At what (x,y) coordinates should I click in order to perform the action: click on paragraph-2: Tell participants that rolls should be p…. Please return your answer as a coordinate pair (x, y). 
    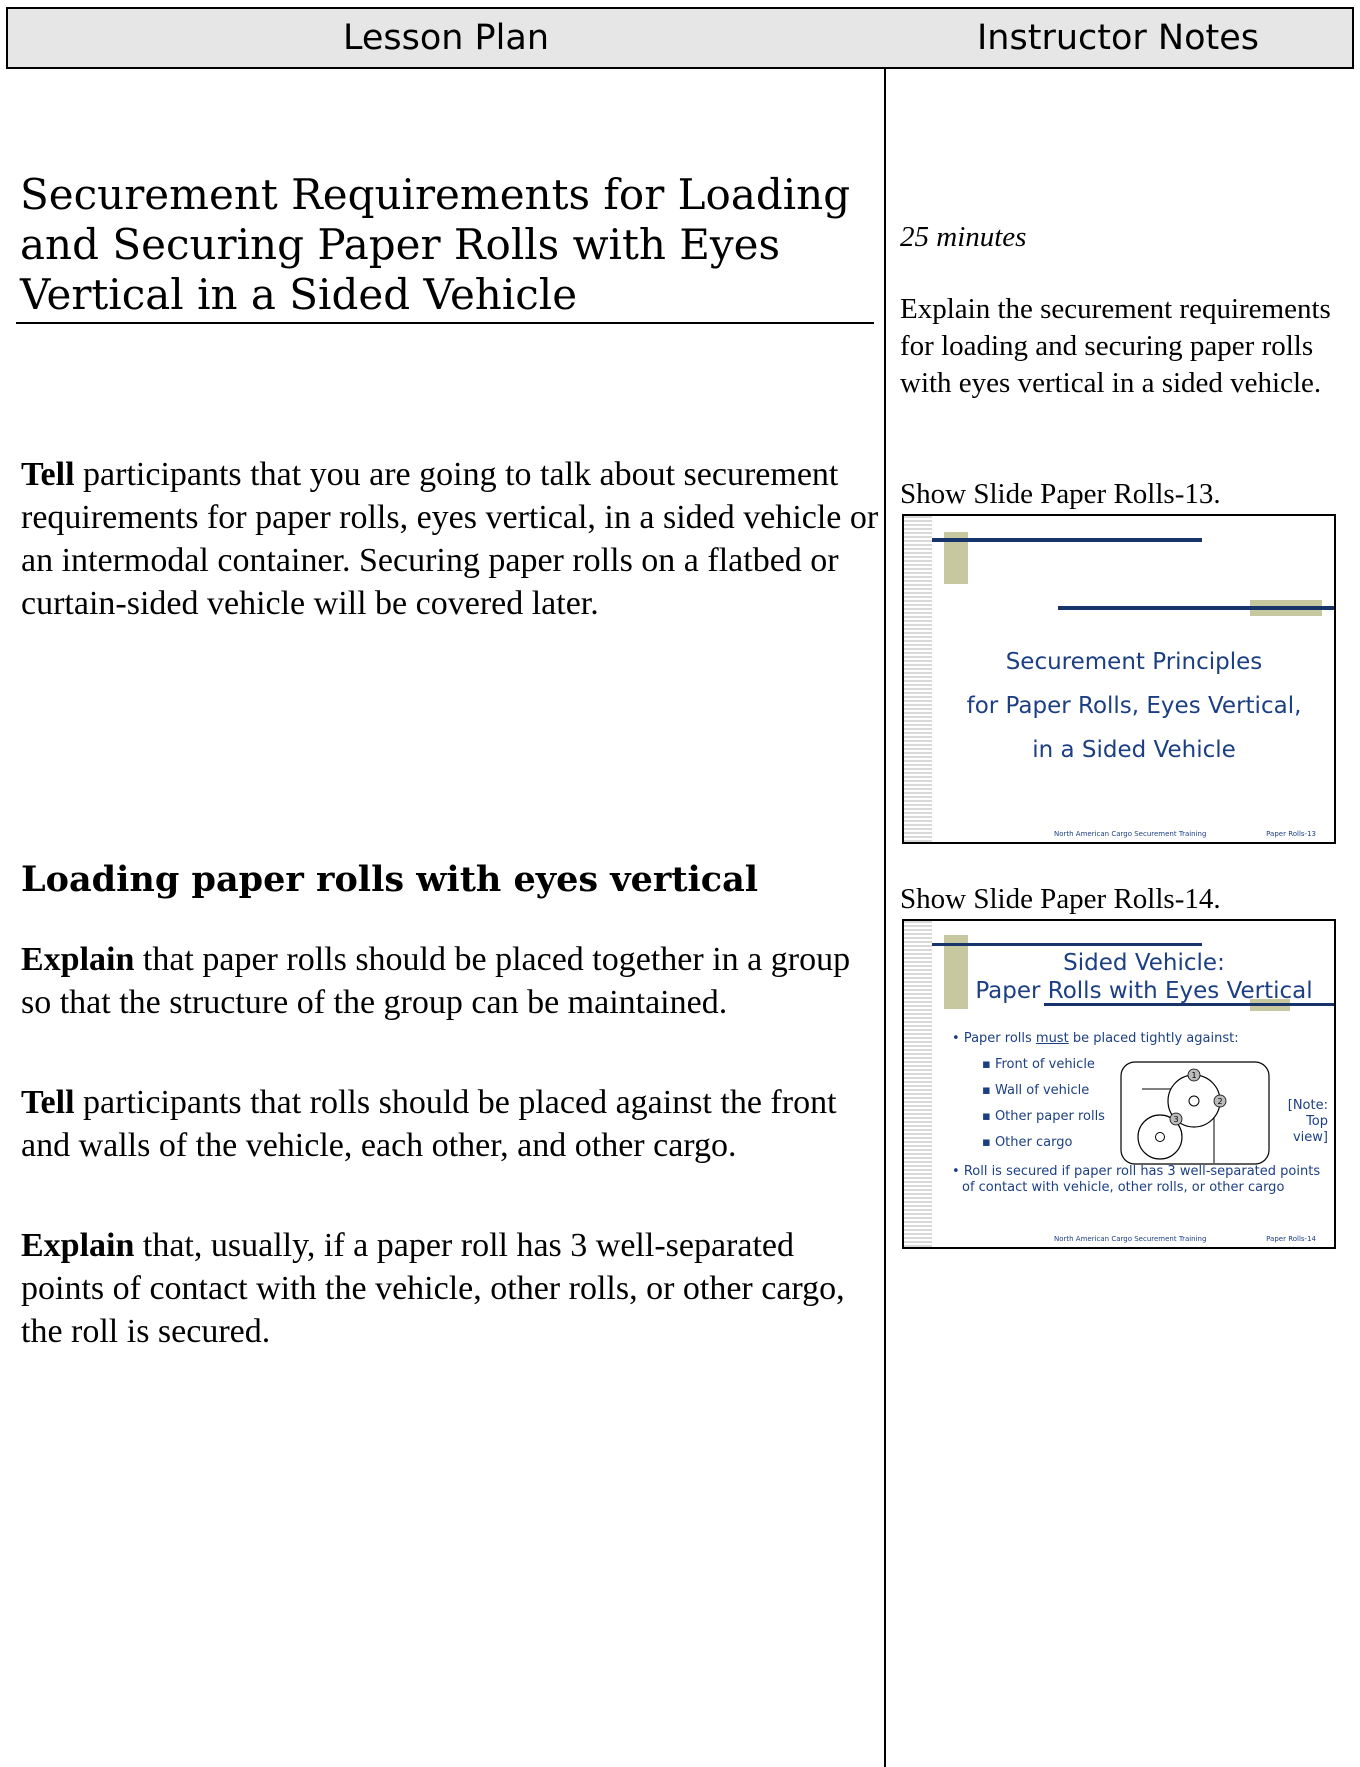
    Looking at the image, I should click on (451, 1124).